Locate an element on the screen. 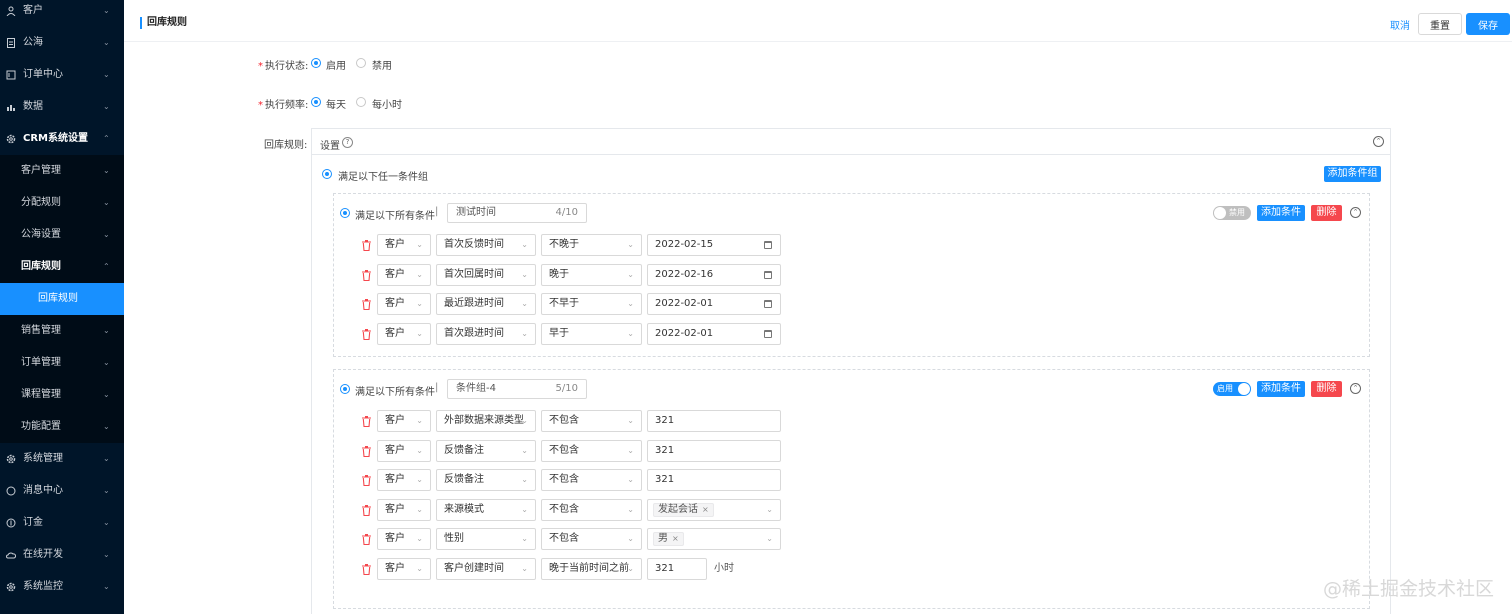 This screenshot has height=614, width=1512. save-button: 保存 is located at coordinates (1488, 24).